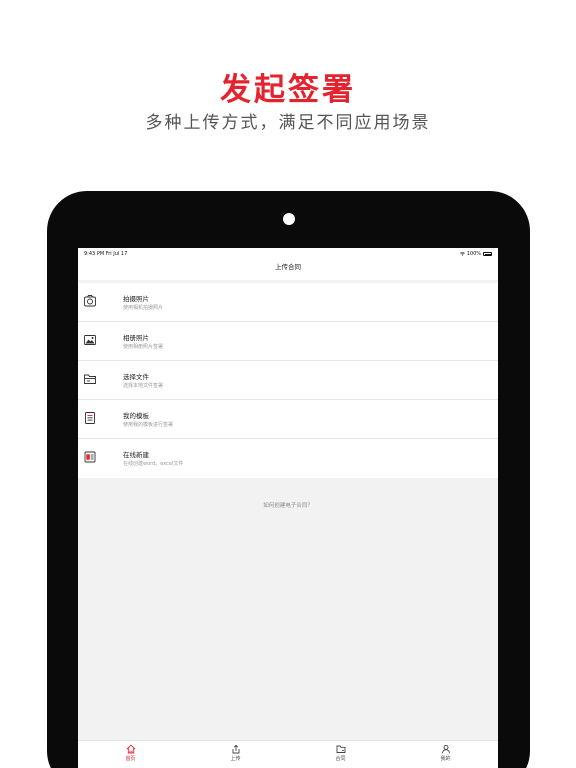 The width and height of the screenshot is (576, 768). Describe the element at coordinates (90, 418) in the screenshot. I see `template-icon` at that location.